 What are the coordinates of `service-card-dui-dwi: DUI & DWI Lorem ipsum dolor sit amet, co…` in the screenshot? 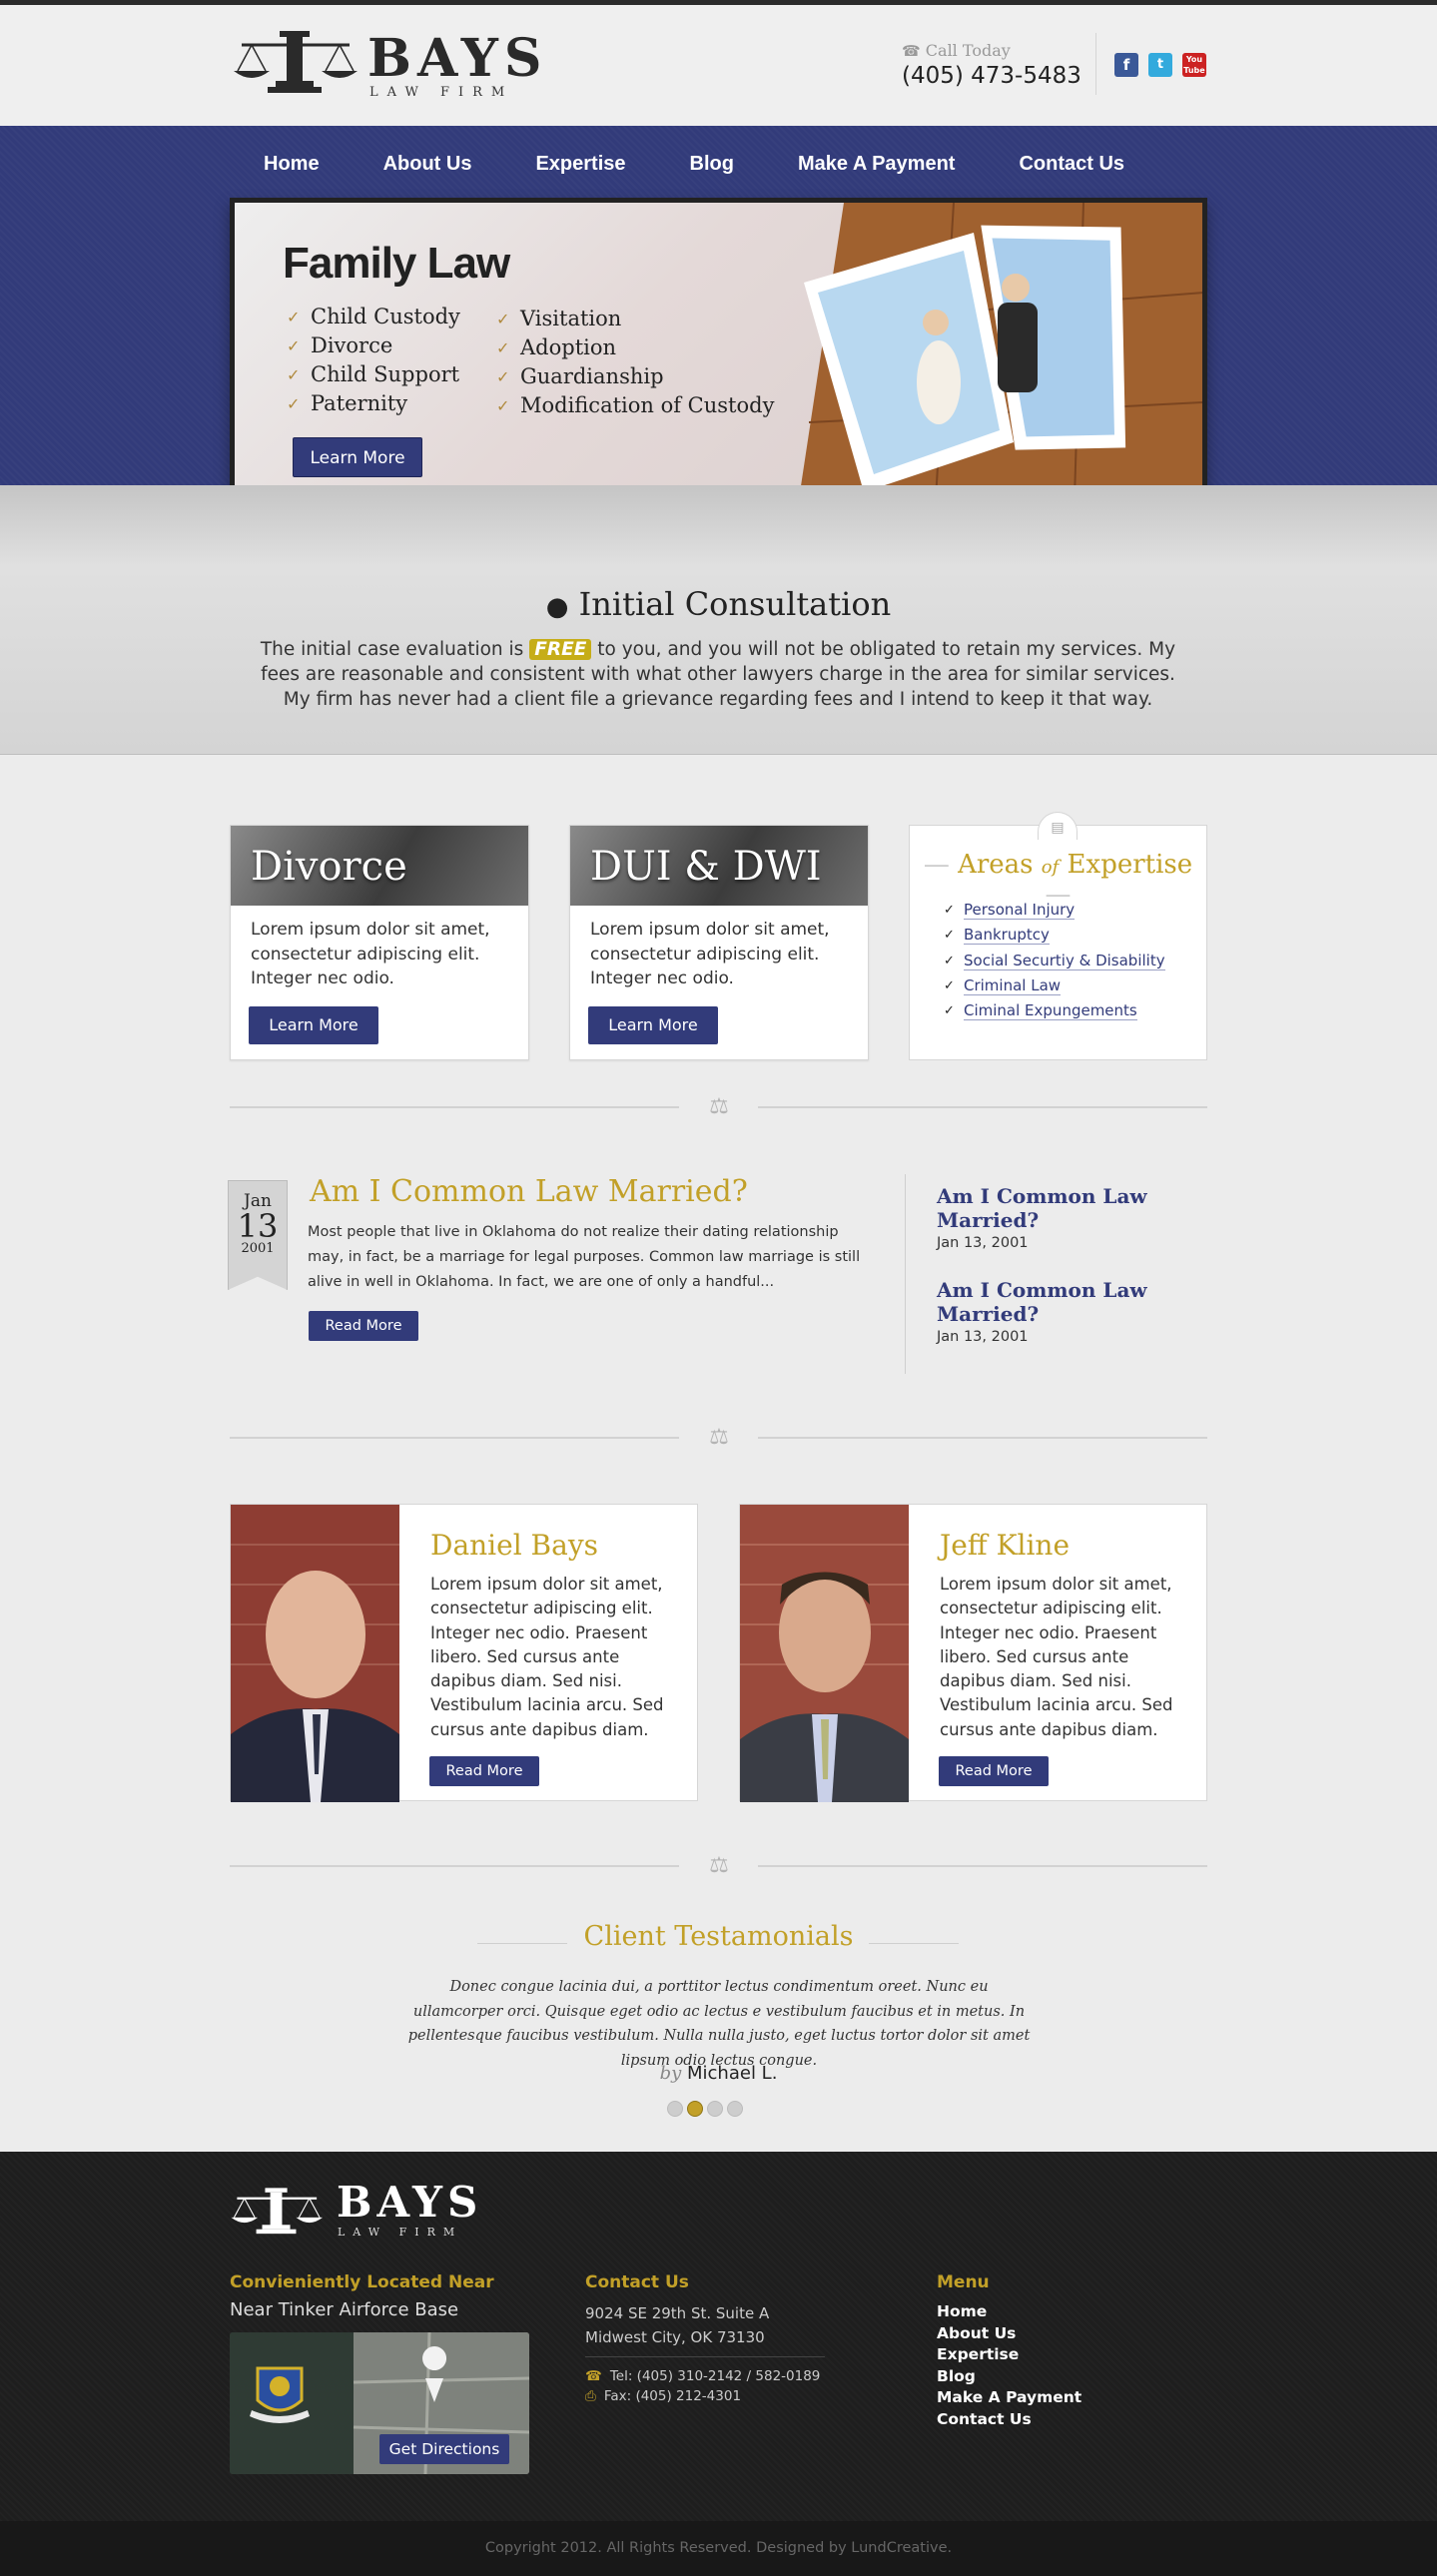 It's located at (719, 942).